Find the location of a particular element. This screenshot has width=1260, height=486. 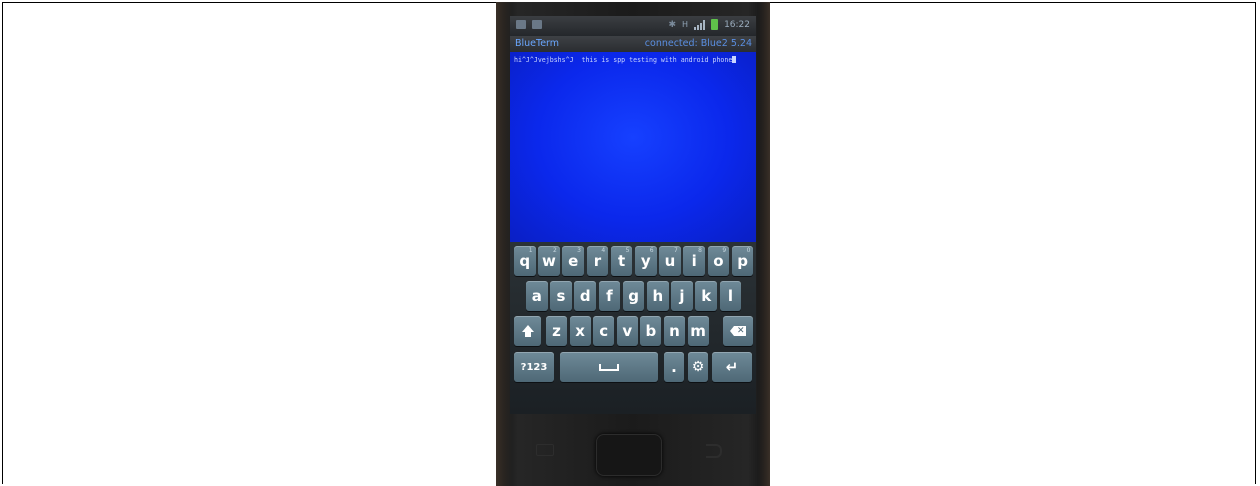

key-q: q1 is located at coordinates (525, 261).